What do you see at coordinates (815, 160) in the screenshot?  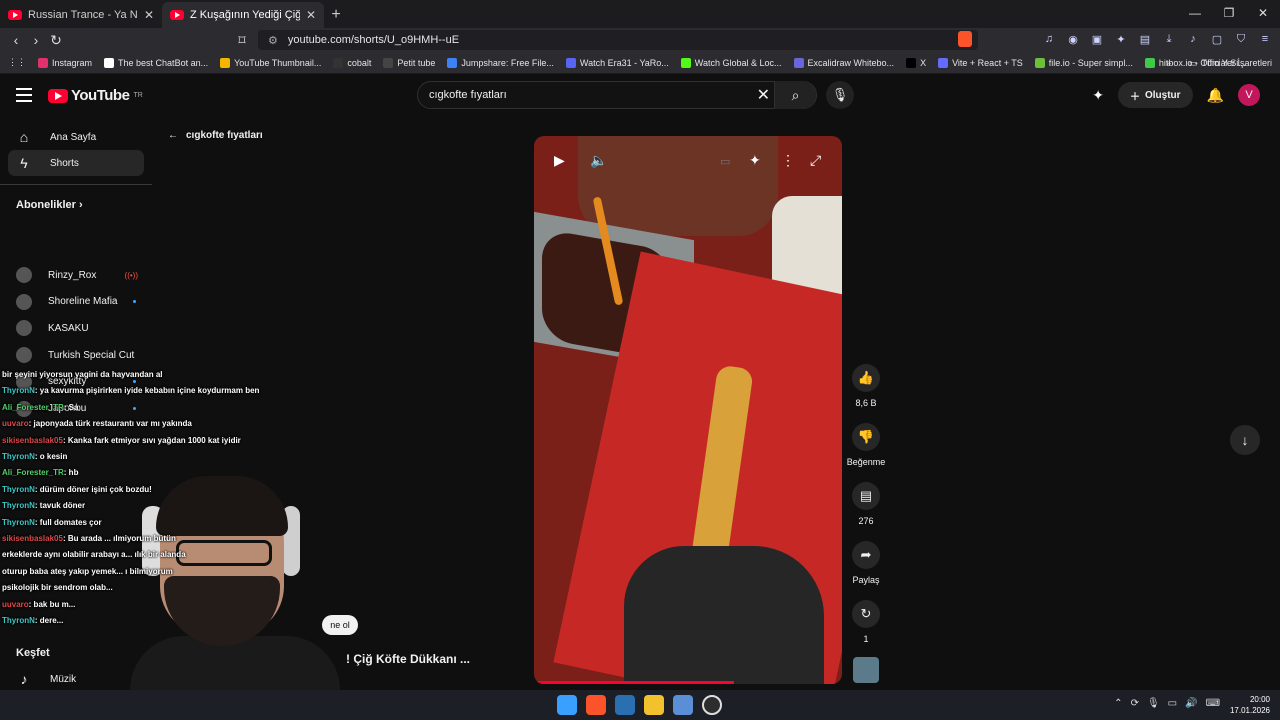 I see `fullscreen-icon: ⤢` at bounding box center [815, 160].